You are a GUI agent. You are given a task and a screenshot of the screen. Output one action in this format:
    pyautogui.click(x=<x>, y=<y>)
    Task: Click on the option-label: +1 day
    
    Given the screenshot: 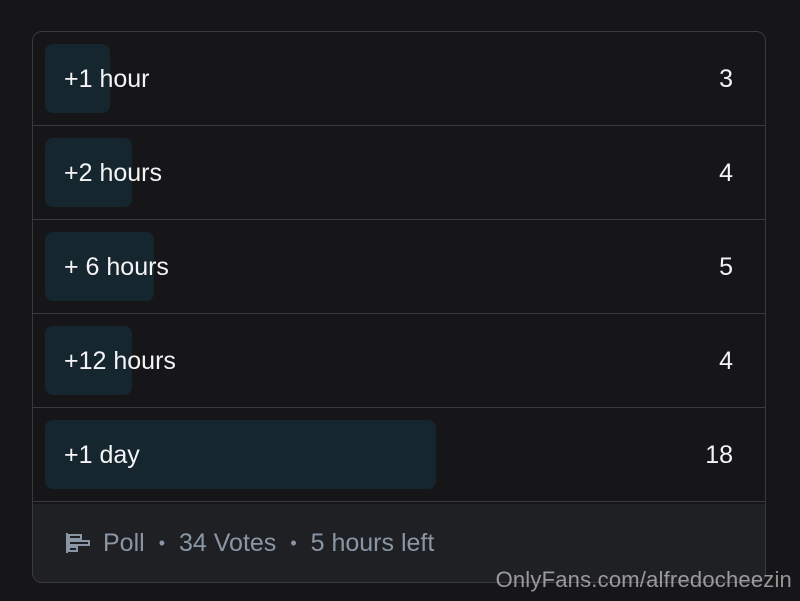 What is the action you would take?
    pyautogui.click(x=102, y=455)
    